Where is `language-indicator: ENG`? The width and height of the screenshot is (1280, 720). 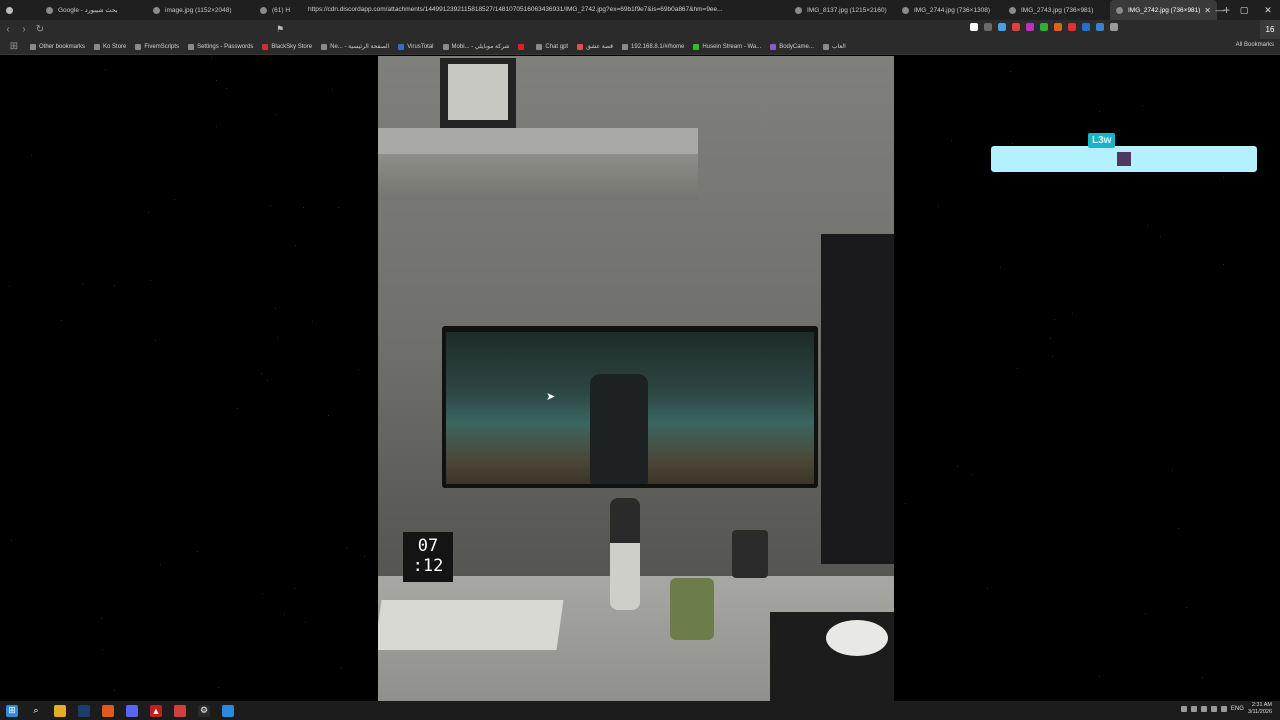
language-indicator: ENG is located at coordinates (1237, 709).